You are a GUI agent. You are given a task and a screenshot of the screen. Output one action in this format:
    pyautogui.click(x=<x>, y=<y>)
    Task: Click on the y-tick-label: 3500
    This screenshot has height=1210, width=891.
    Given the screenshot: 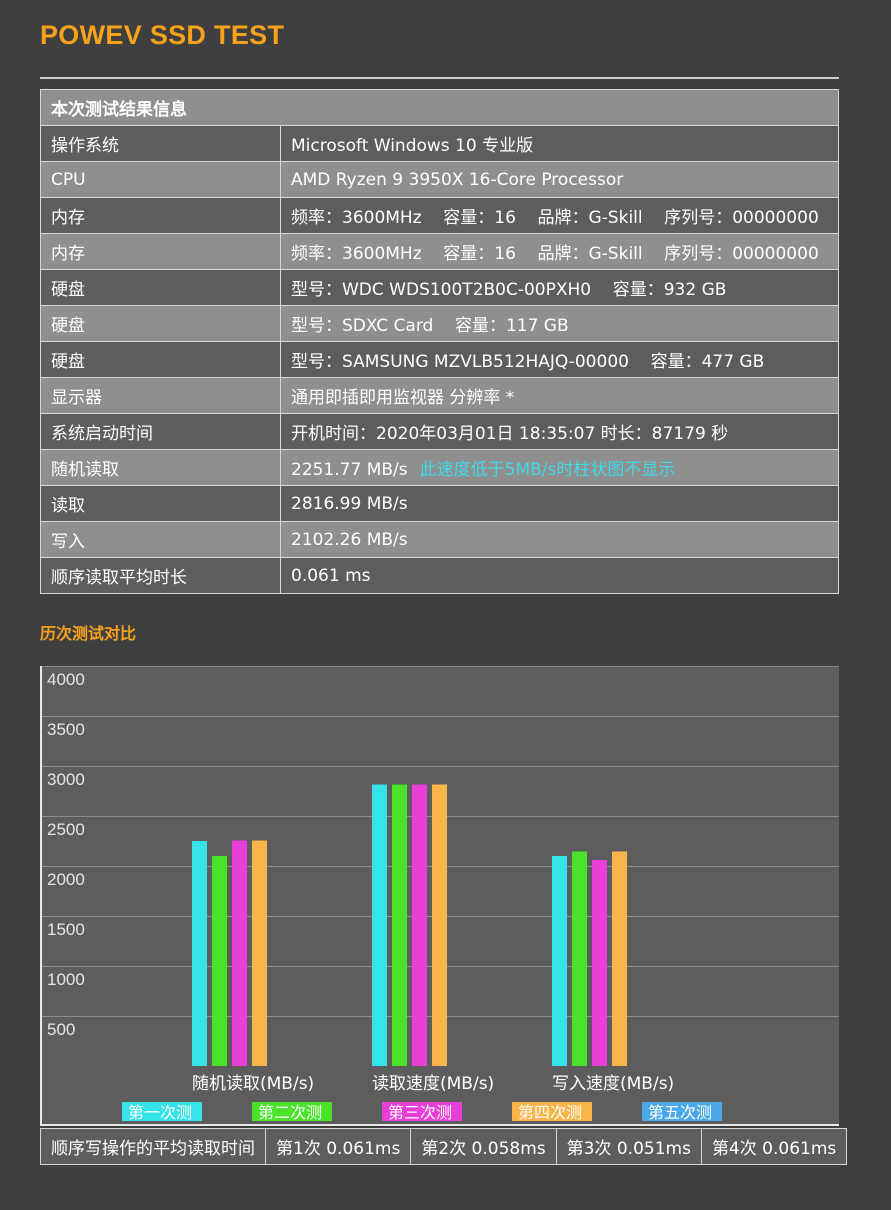 What is the action you would take?
    pyautogui.click(x=66, y=729)
    